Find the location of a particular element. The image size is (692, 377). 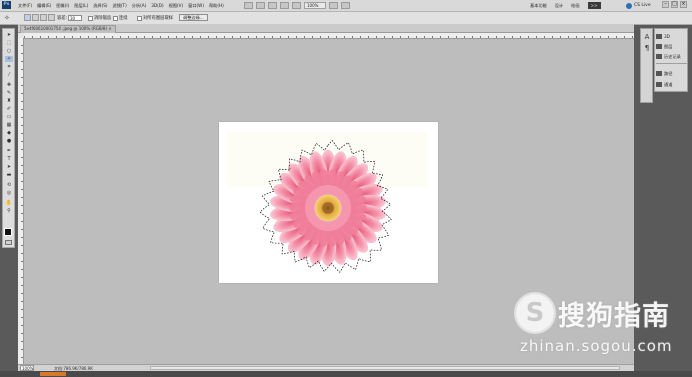

zoom-tool-icon: ⚲ is located at coordinates (9, 211).